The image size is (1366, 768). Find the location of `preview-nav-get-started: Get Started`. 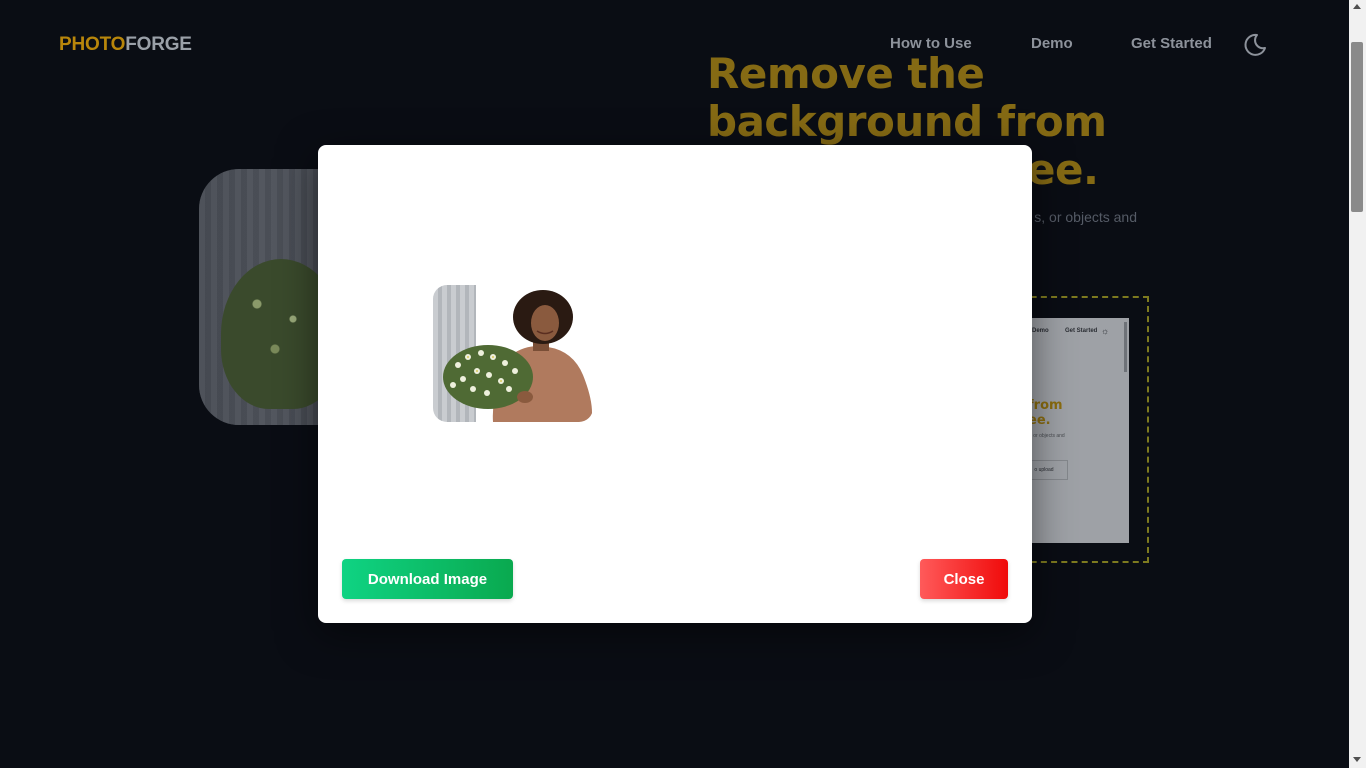

preview-nav-get-started: Get Started is located at coordinates (1081, 331).